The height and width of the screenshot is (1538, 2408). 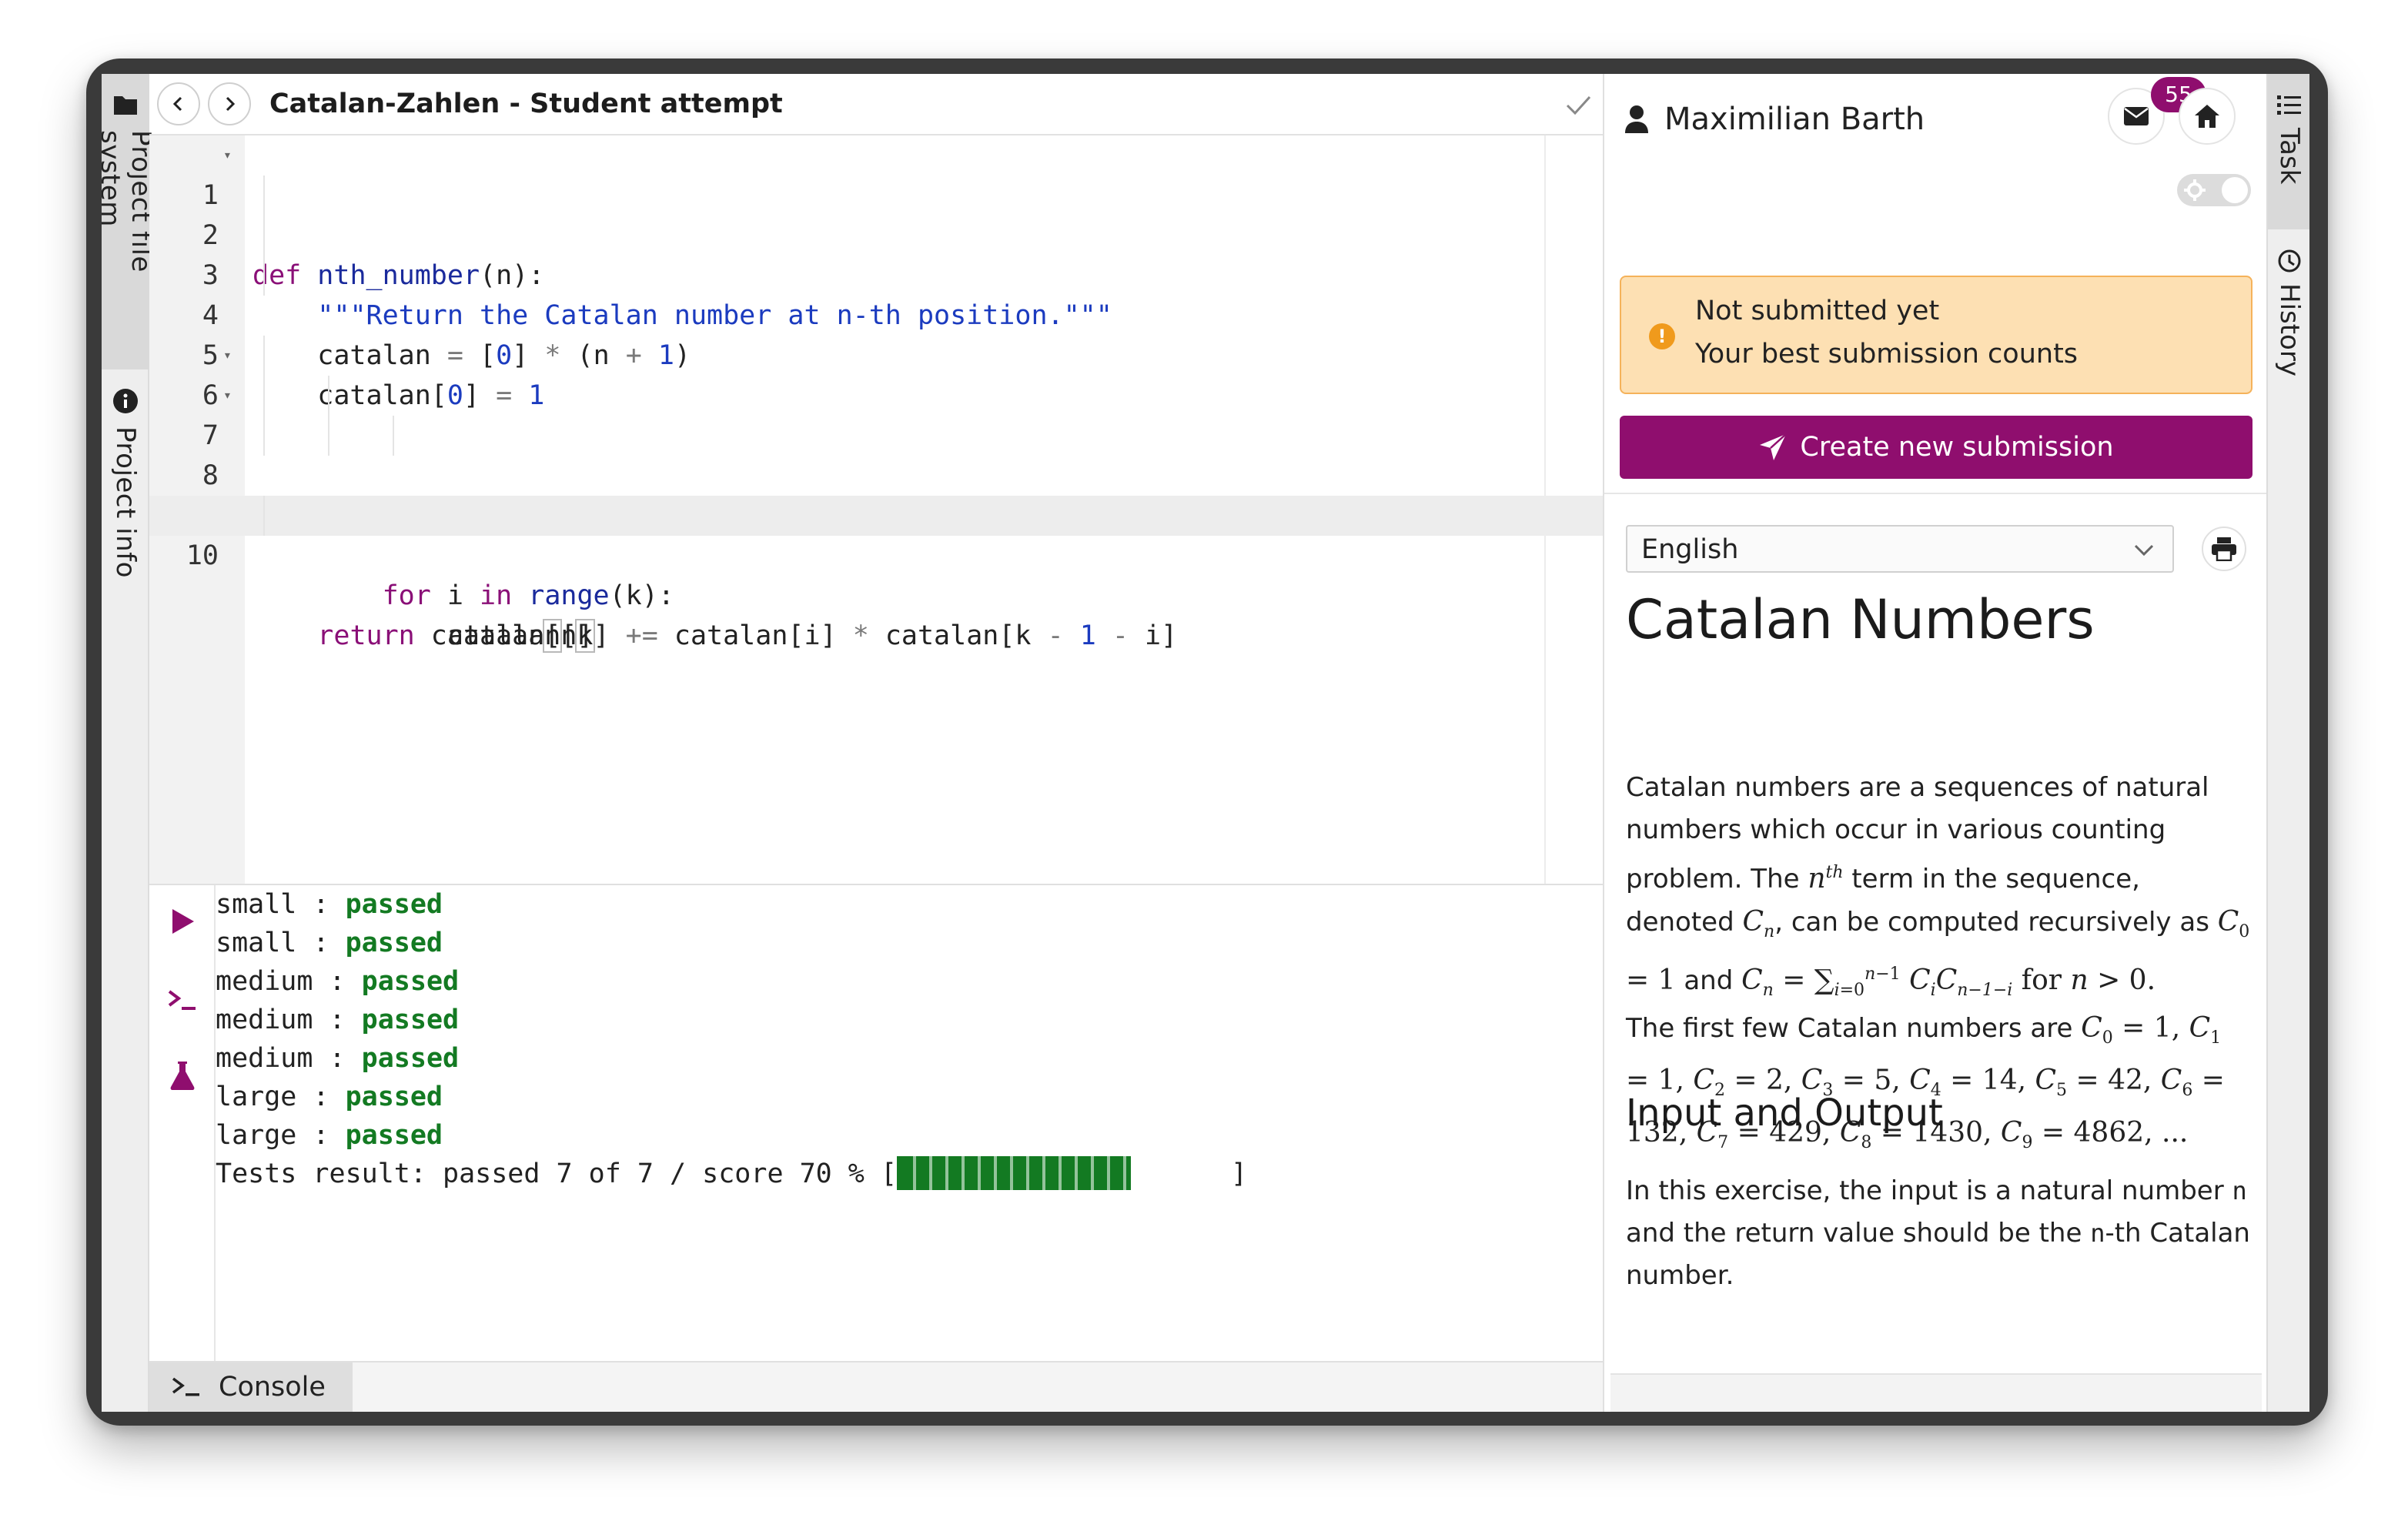 I want to click on back-button, so click(x=178, y=103).